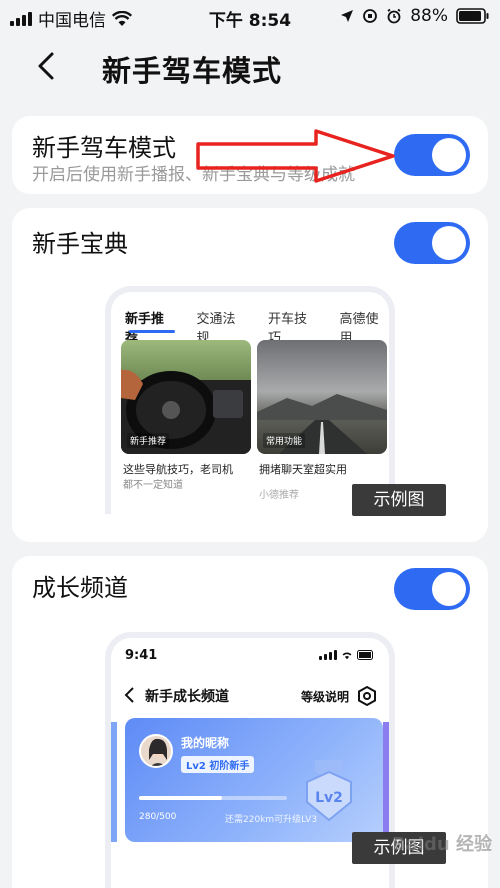 The width and height of the screenshot is (500, 888). What do you see at coordinates (370, 16) in the screenshot?
I see `orientation-lock-icon` at bounding box center [370, 16].